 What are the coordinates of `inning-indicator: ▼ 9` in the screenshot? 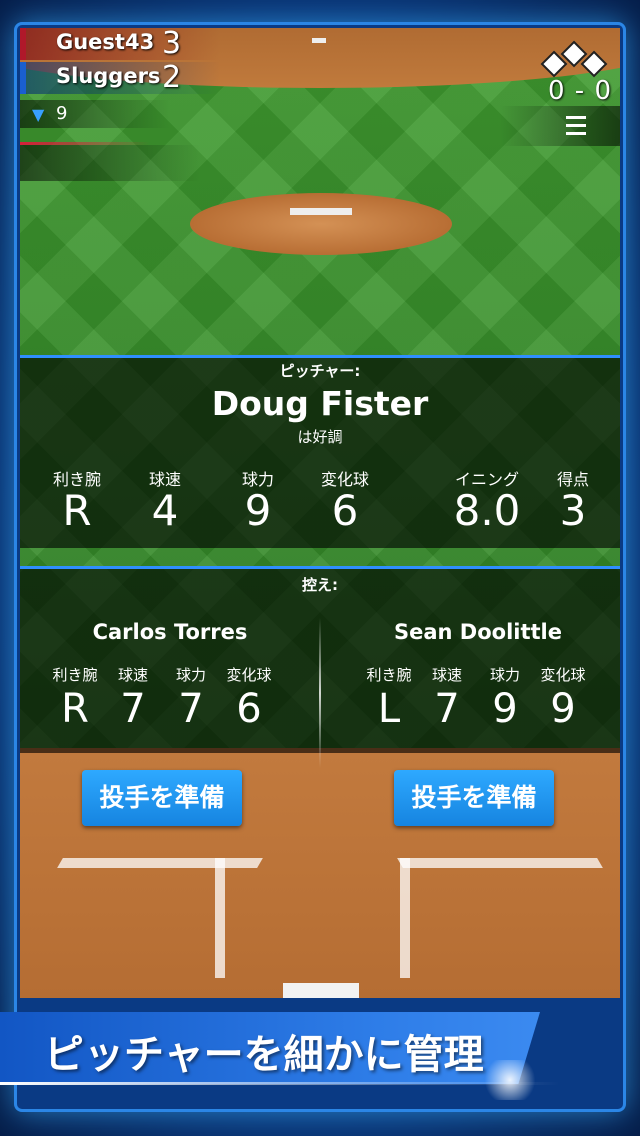 It's located at (95, 114).